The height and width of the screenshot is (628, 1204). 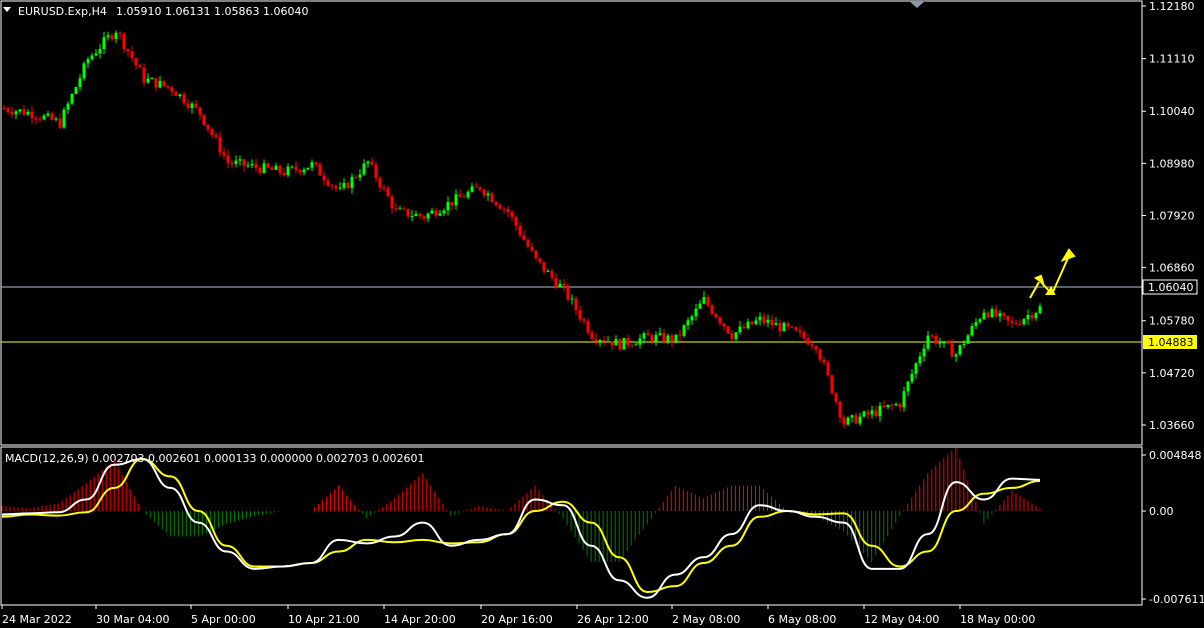 What do you see at coordinates (1171, 287) in the screenshot?
I see `current-price-tag: 1.06040` at bounding box center [1171, 287].